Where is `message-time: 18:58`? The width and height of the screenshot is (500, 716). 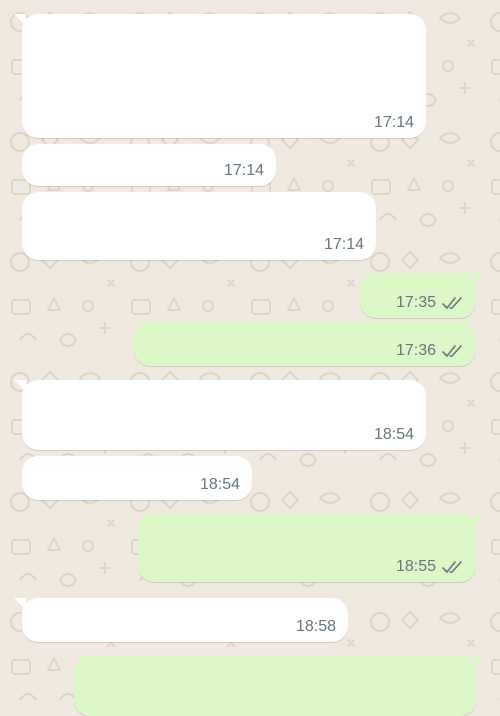 message-time: 18:58 is located at coordinates (315, 626).